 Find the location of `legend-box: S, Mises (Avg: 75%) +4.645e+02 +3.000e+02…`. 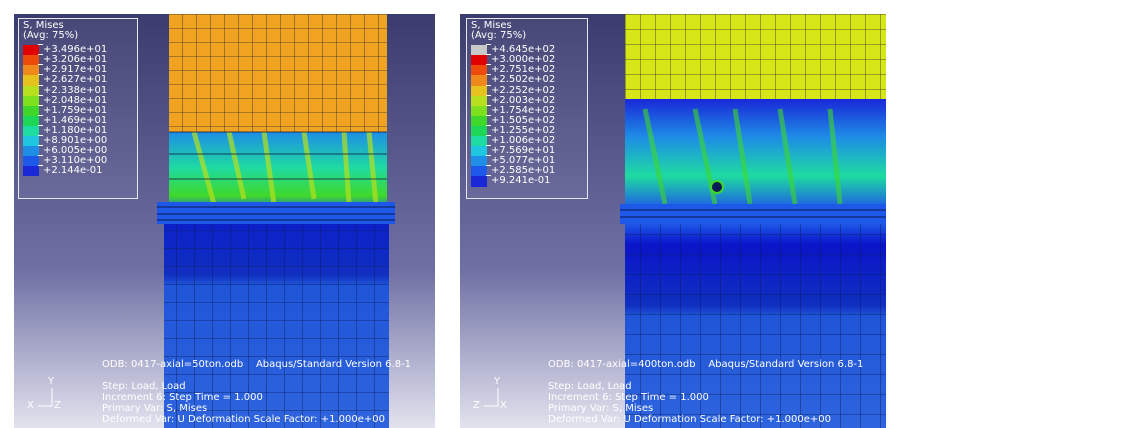

legend-box: S, Mises (Avg: 75%) +4.645e+02 +3.000e+02… is located at coordinates (527, 108).